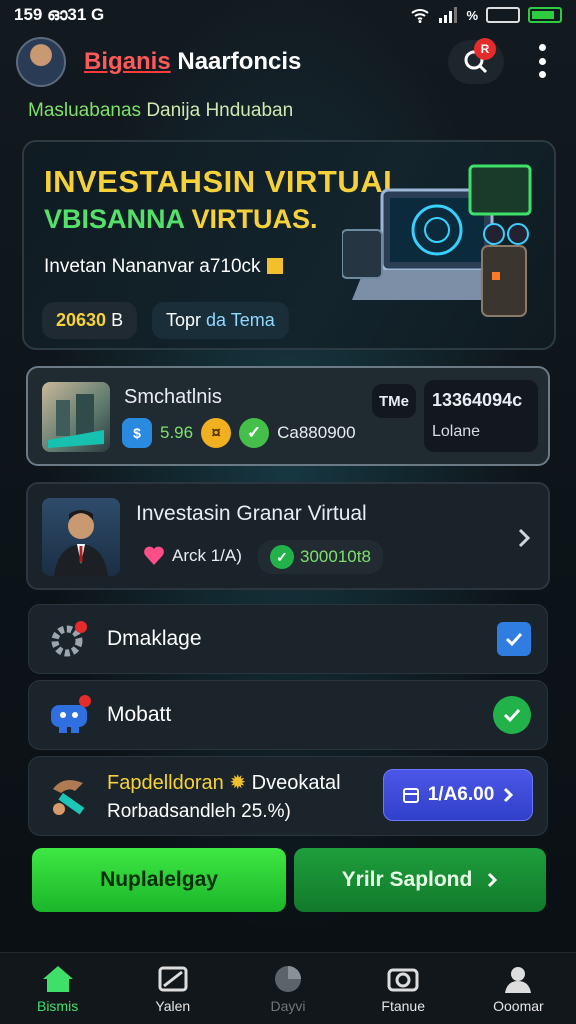  I want to click on primary-action-label: Nuplalelgay, so click(159, 879).